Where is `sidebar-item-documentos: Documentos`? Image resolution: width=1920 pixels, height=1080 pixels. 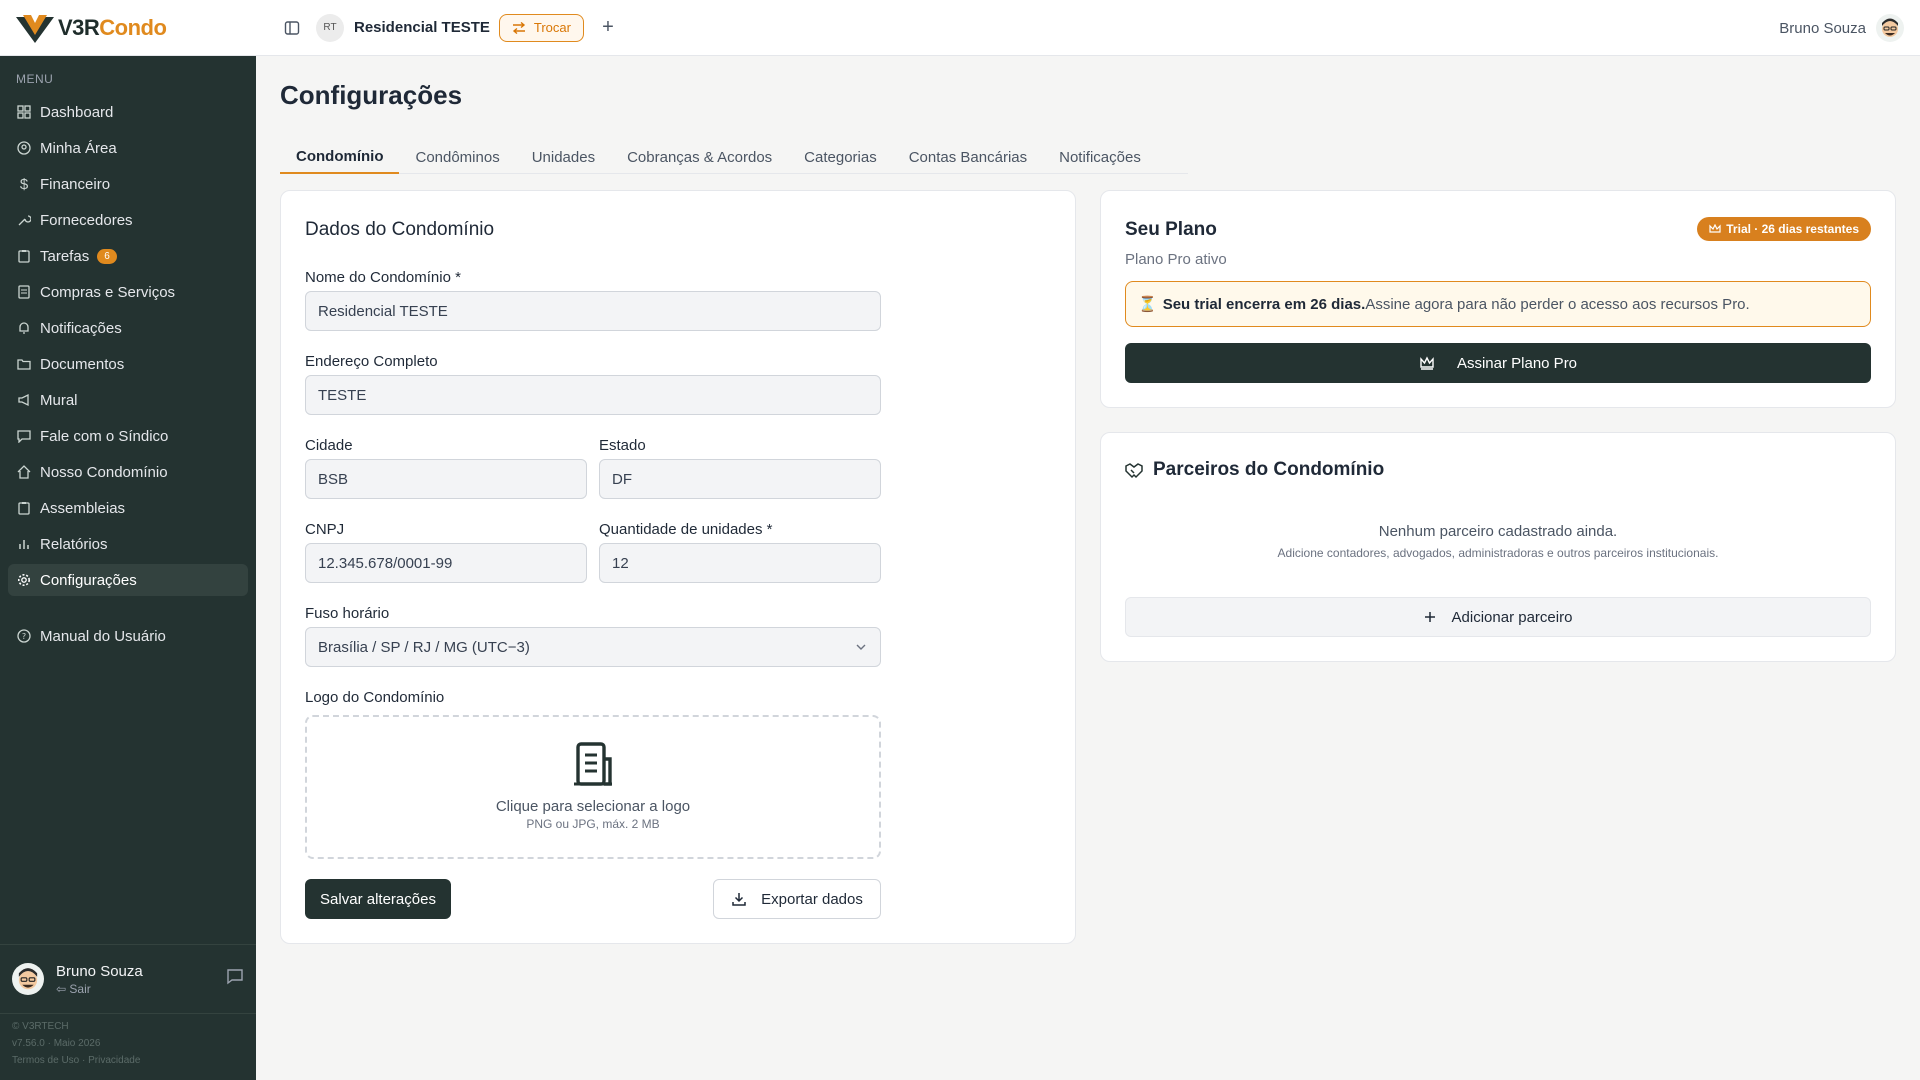 sidebar-item-documentos: Documentos is located at coordinates (128, 364).